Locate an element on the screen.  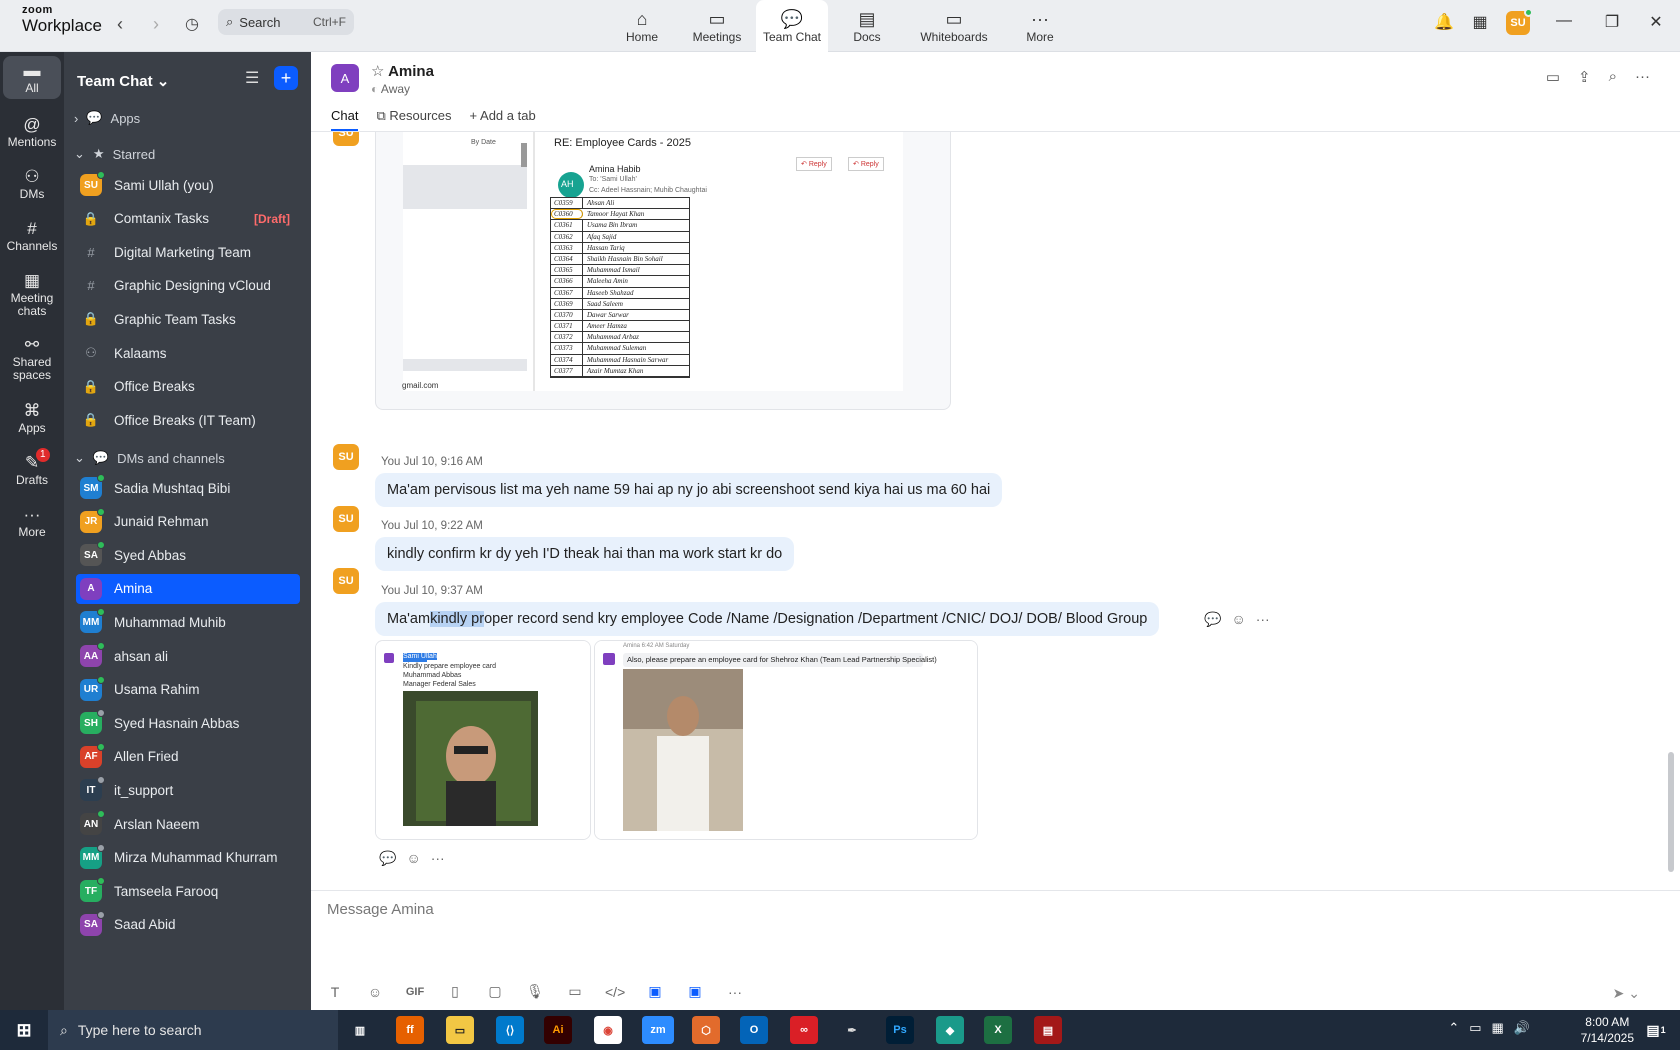
gif-icon: GIF is located at coordinates (415, 992).